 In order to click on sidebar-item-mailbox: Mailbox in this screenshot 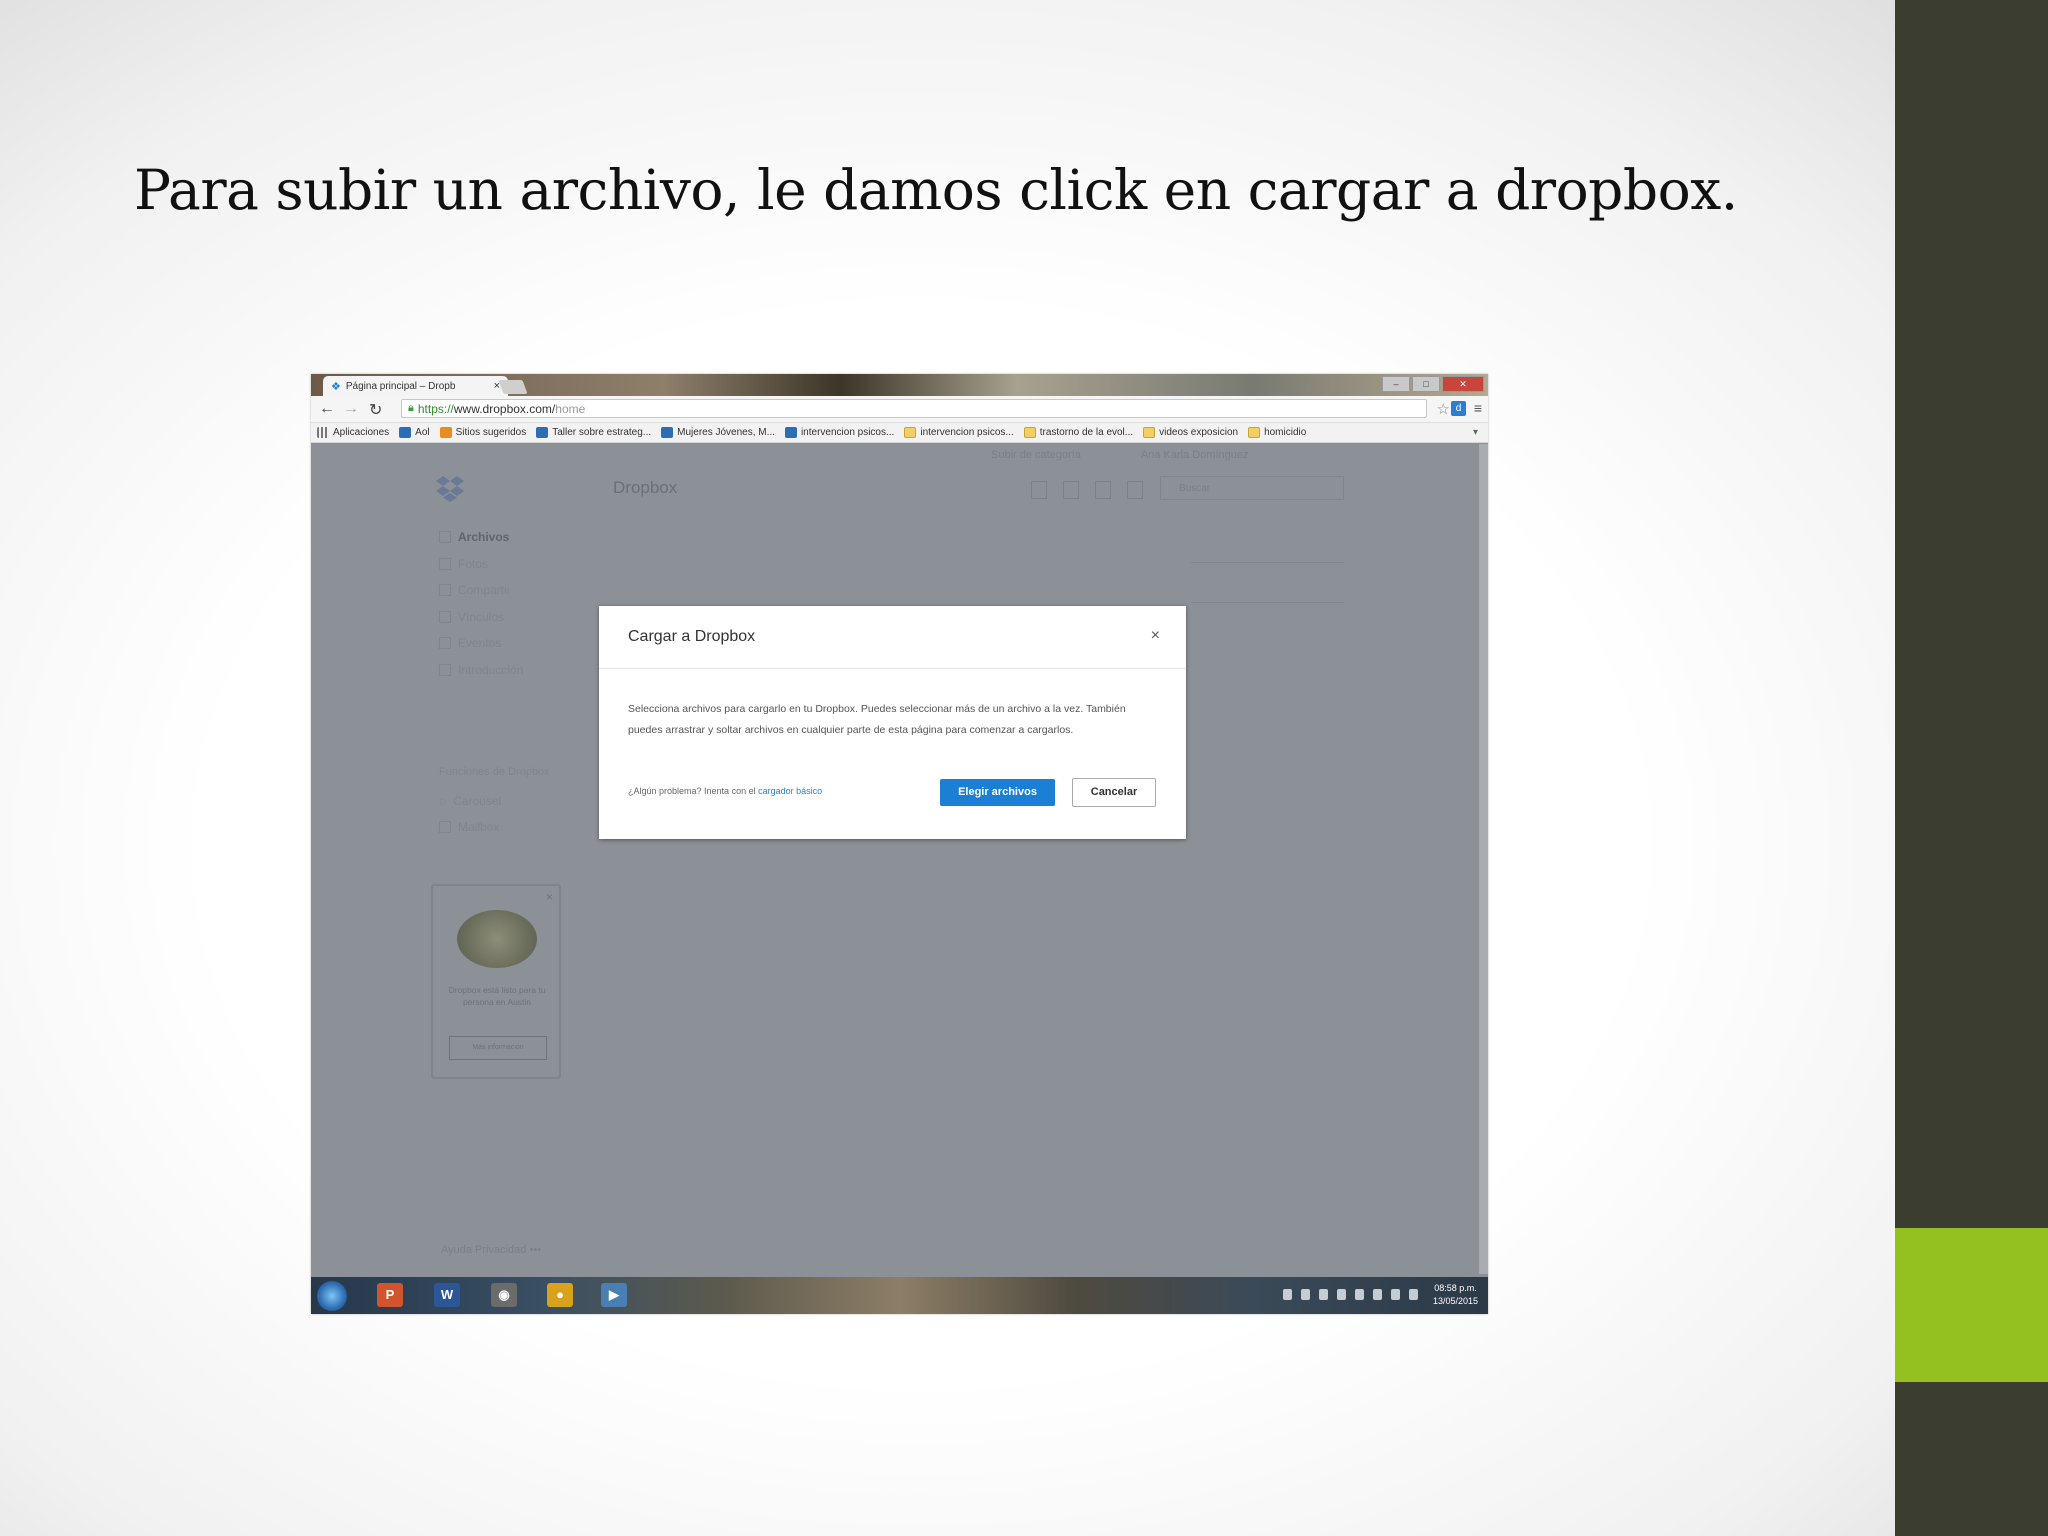, I will do `click(470, 827)`.